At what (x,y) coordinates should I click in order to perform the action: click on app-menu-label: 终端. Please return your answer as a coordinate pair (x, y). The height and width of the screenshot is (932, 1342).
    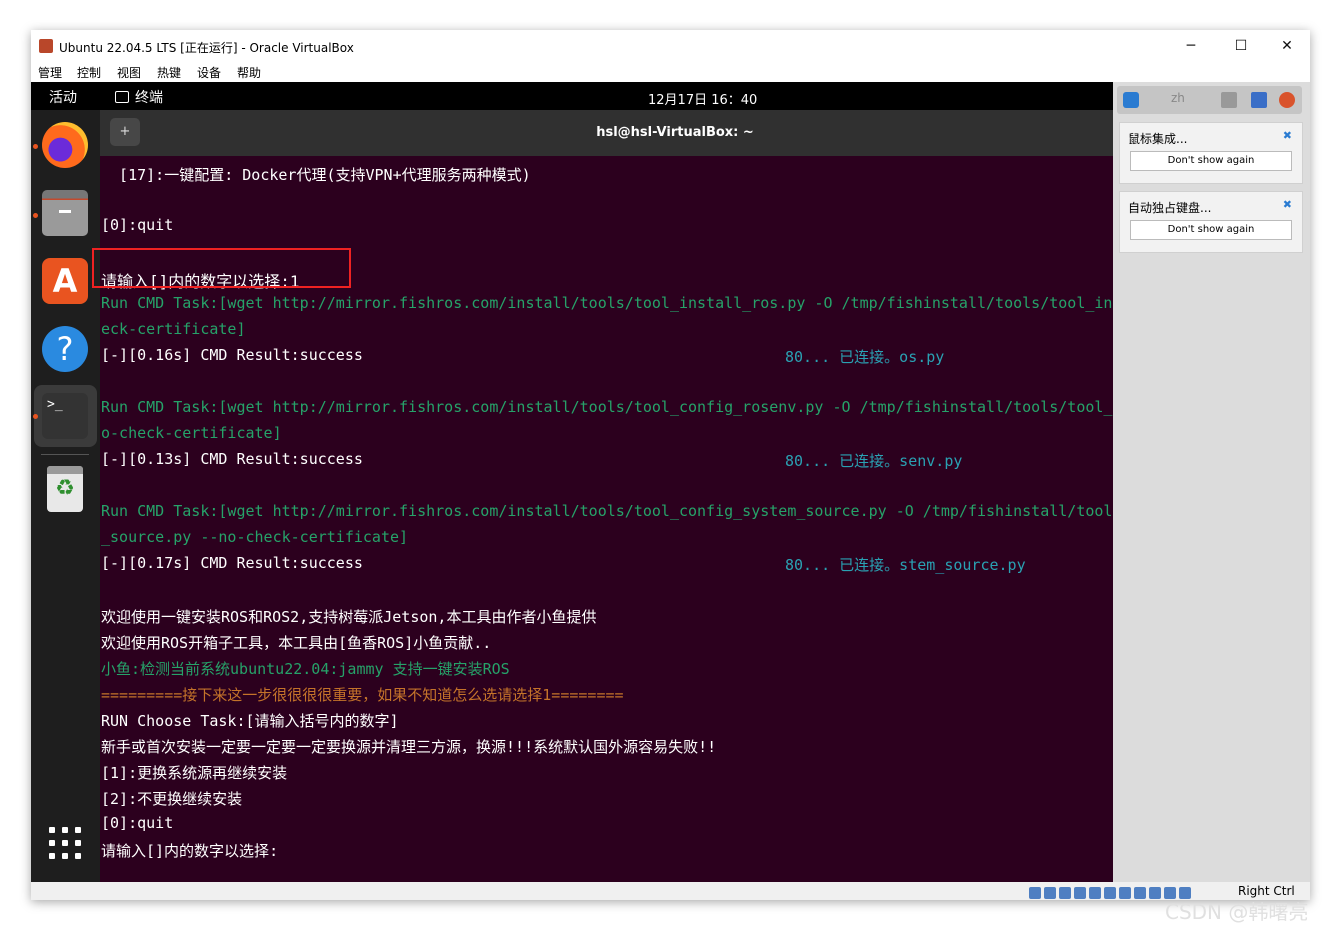
    Looking at the image, I should click on (149, 98).